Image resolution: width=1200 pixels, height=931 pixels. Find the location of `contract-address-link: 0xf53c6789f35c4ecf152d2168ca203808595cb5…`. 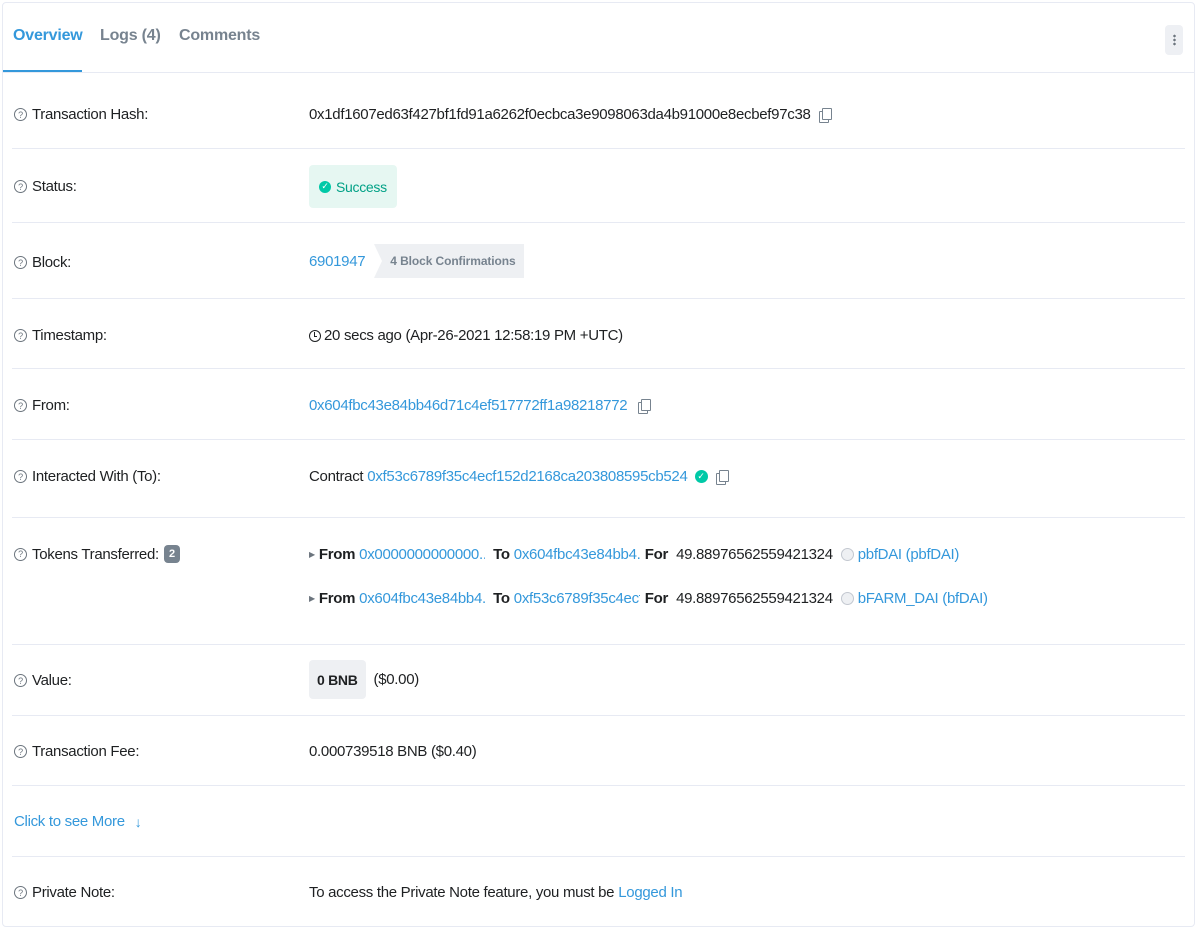

contract-address-link: 0xf53c6789f35c4ecf152d2168ca203808595cb5… is located at coordinates (527, 476).